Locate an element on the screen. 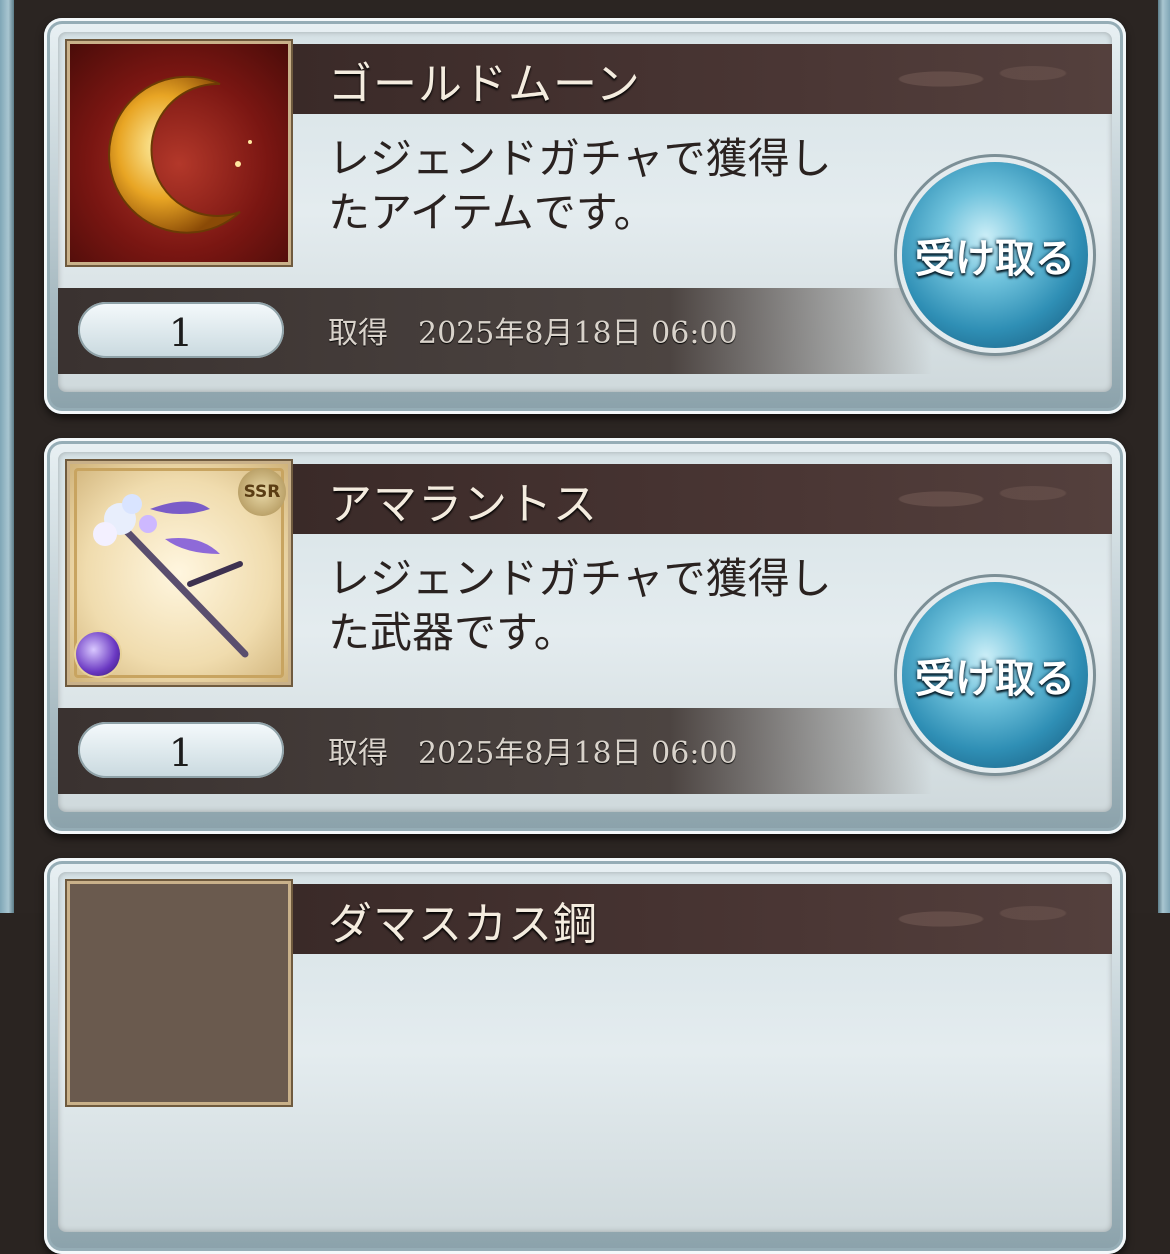  item-name: ダマスカス鋼 is located at coordinates (463, 924).